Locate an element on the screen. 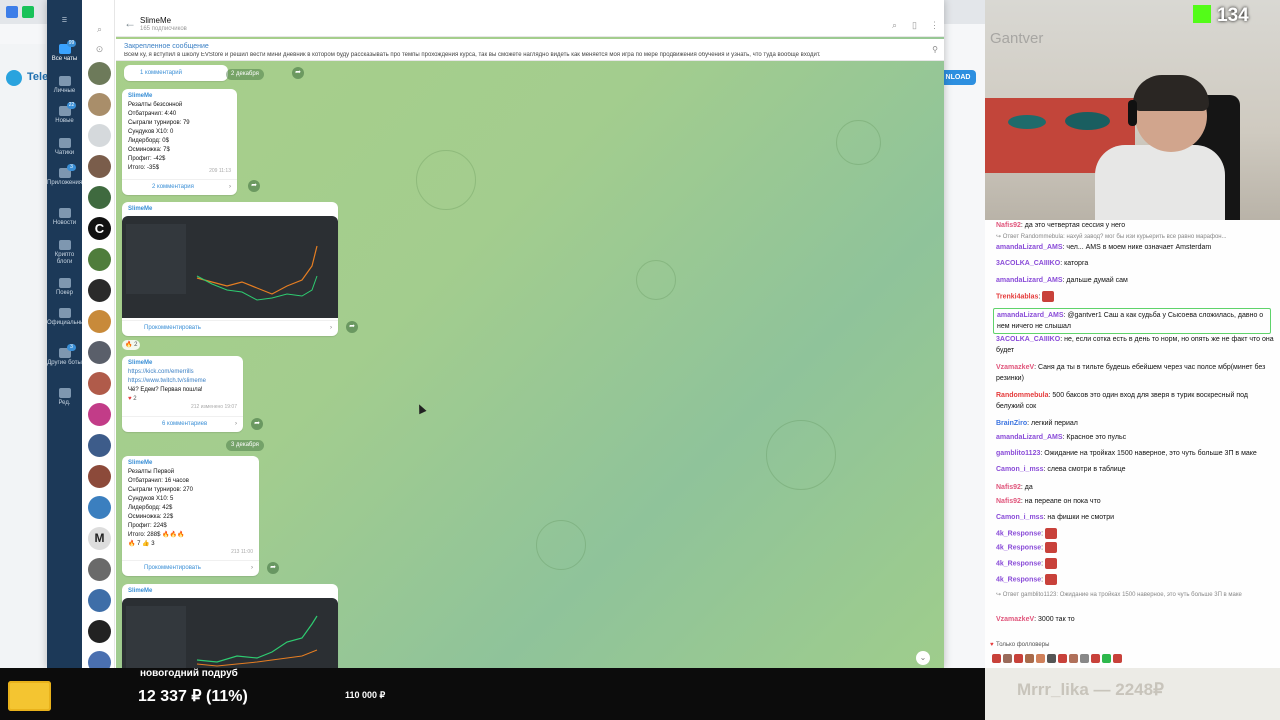  chat-username: Randommebula is located at coordinates (1022, 395).